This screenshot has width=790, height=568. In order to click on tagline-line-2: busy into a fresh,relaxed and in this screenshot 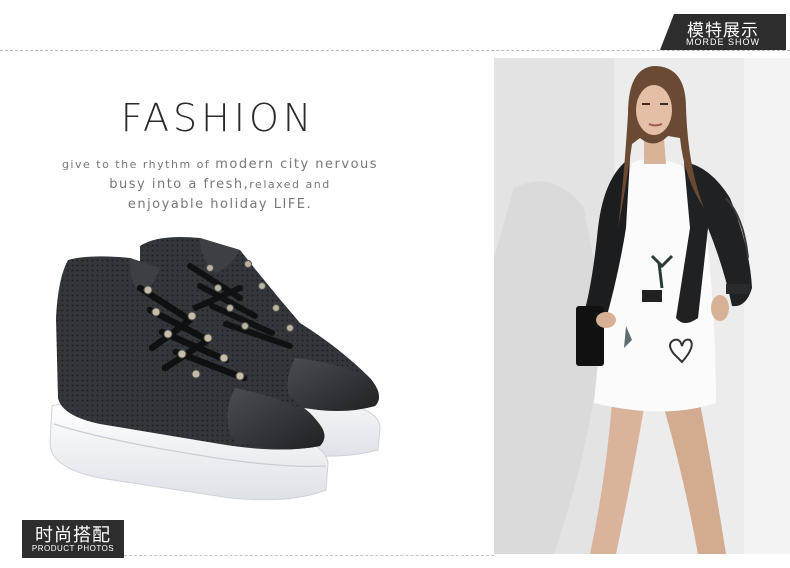, I will do `click(220, 182)`.